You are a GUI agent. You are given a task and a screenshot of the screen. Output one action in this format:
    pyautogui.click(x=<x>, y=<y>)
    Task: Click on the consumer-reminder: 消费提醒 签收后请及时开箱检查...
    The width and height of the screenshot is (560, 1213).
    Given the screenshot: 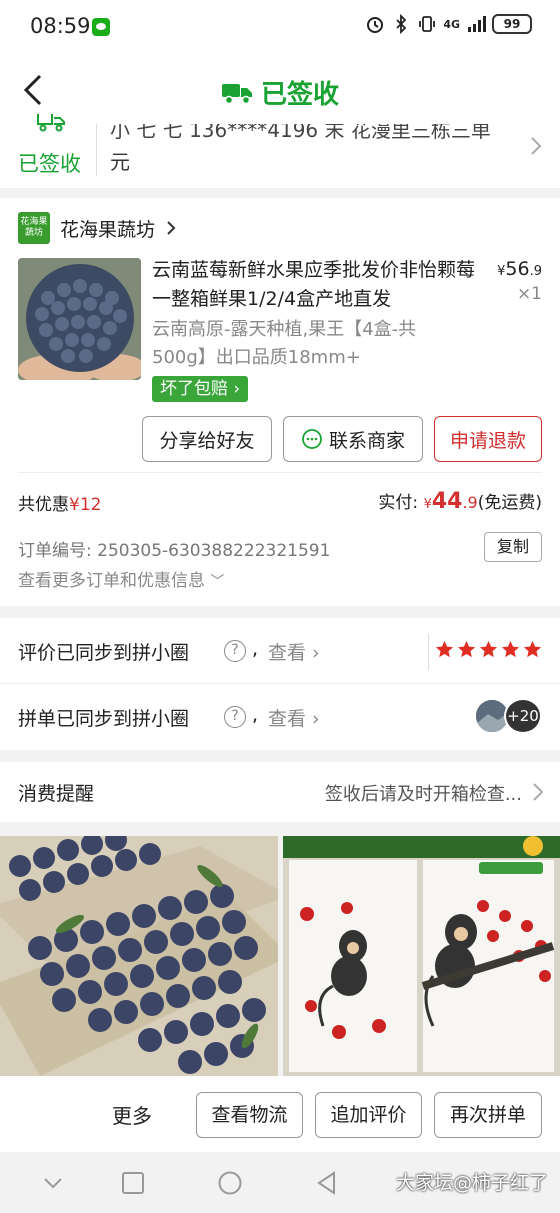 What is the action you would take?
    pyautogui.click(x=280, y=792)
    